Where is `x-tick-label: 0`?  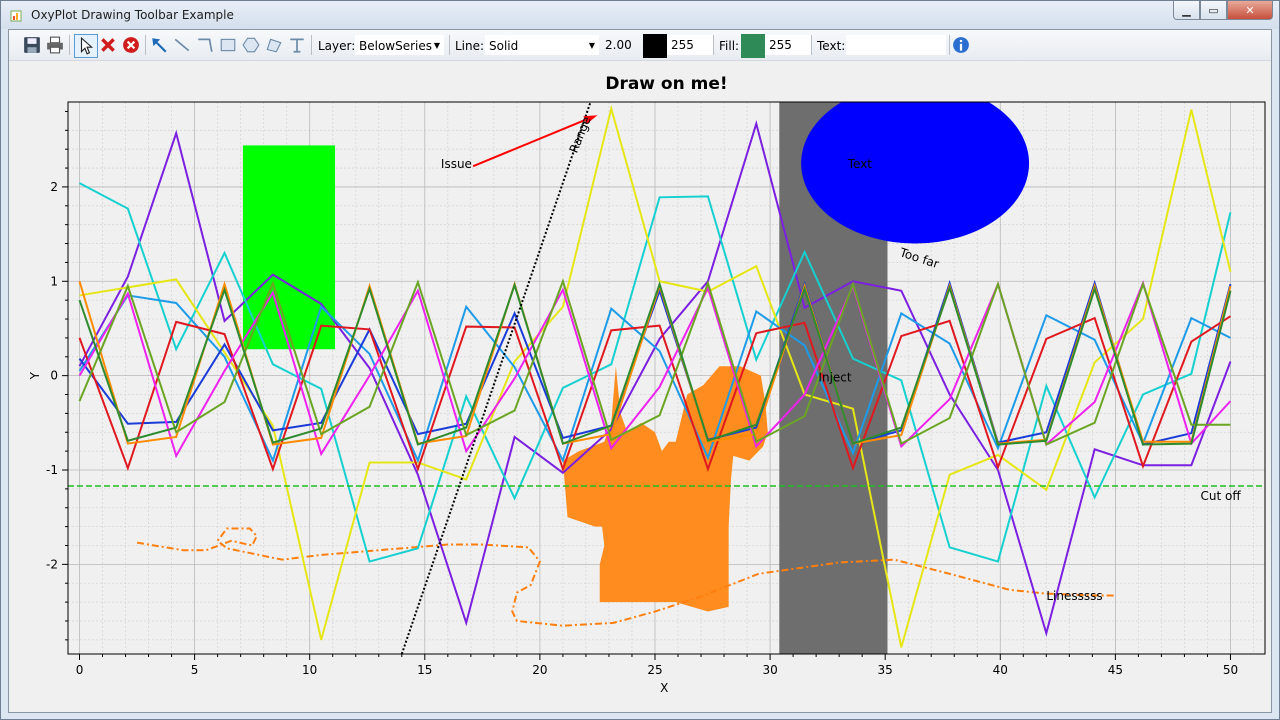
x-tick-label: 0 is located at coordinates (80, 670).